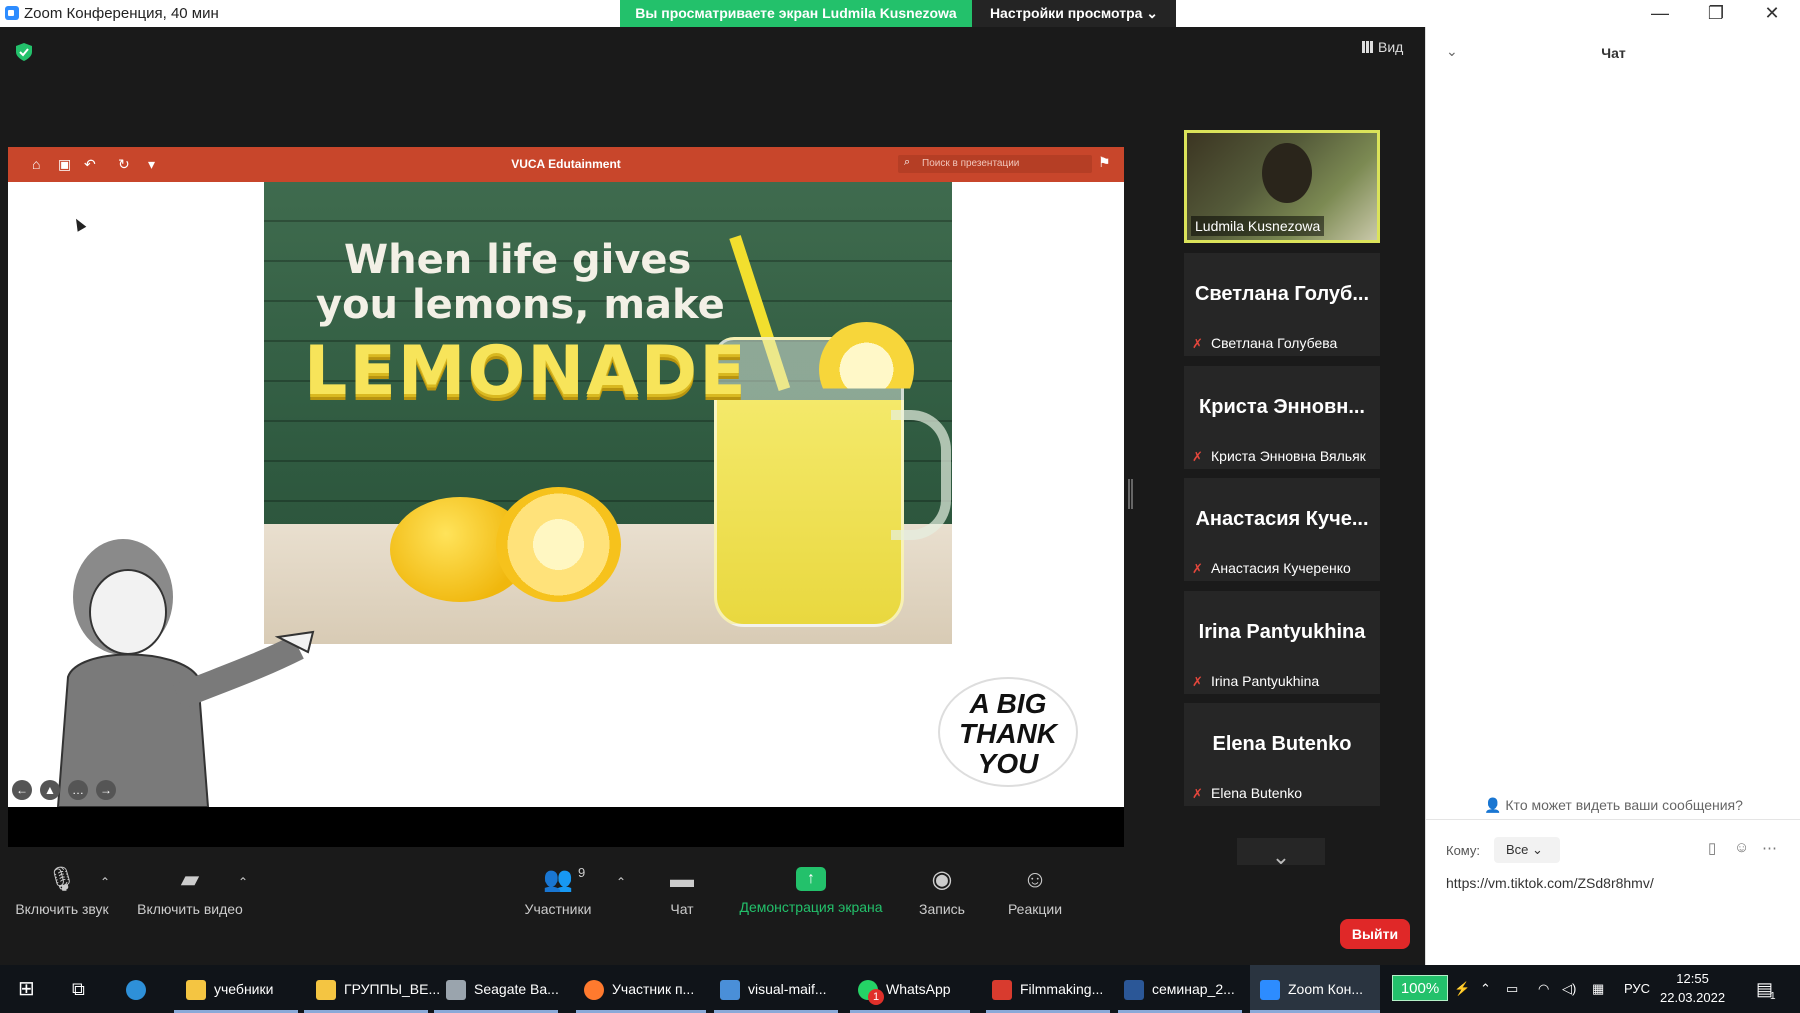 This screenshot has height=1013, width=1800. I want to click on task-view-icon: ⧉, so click(78, 989).